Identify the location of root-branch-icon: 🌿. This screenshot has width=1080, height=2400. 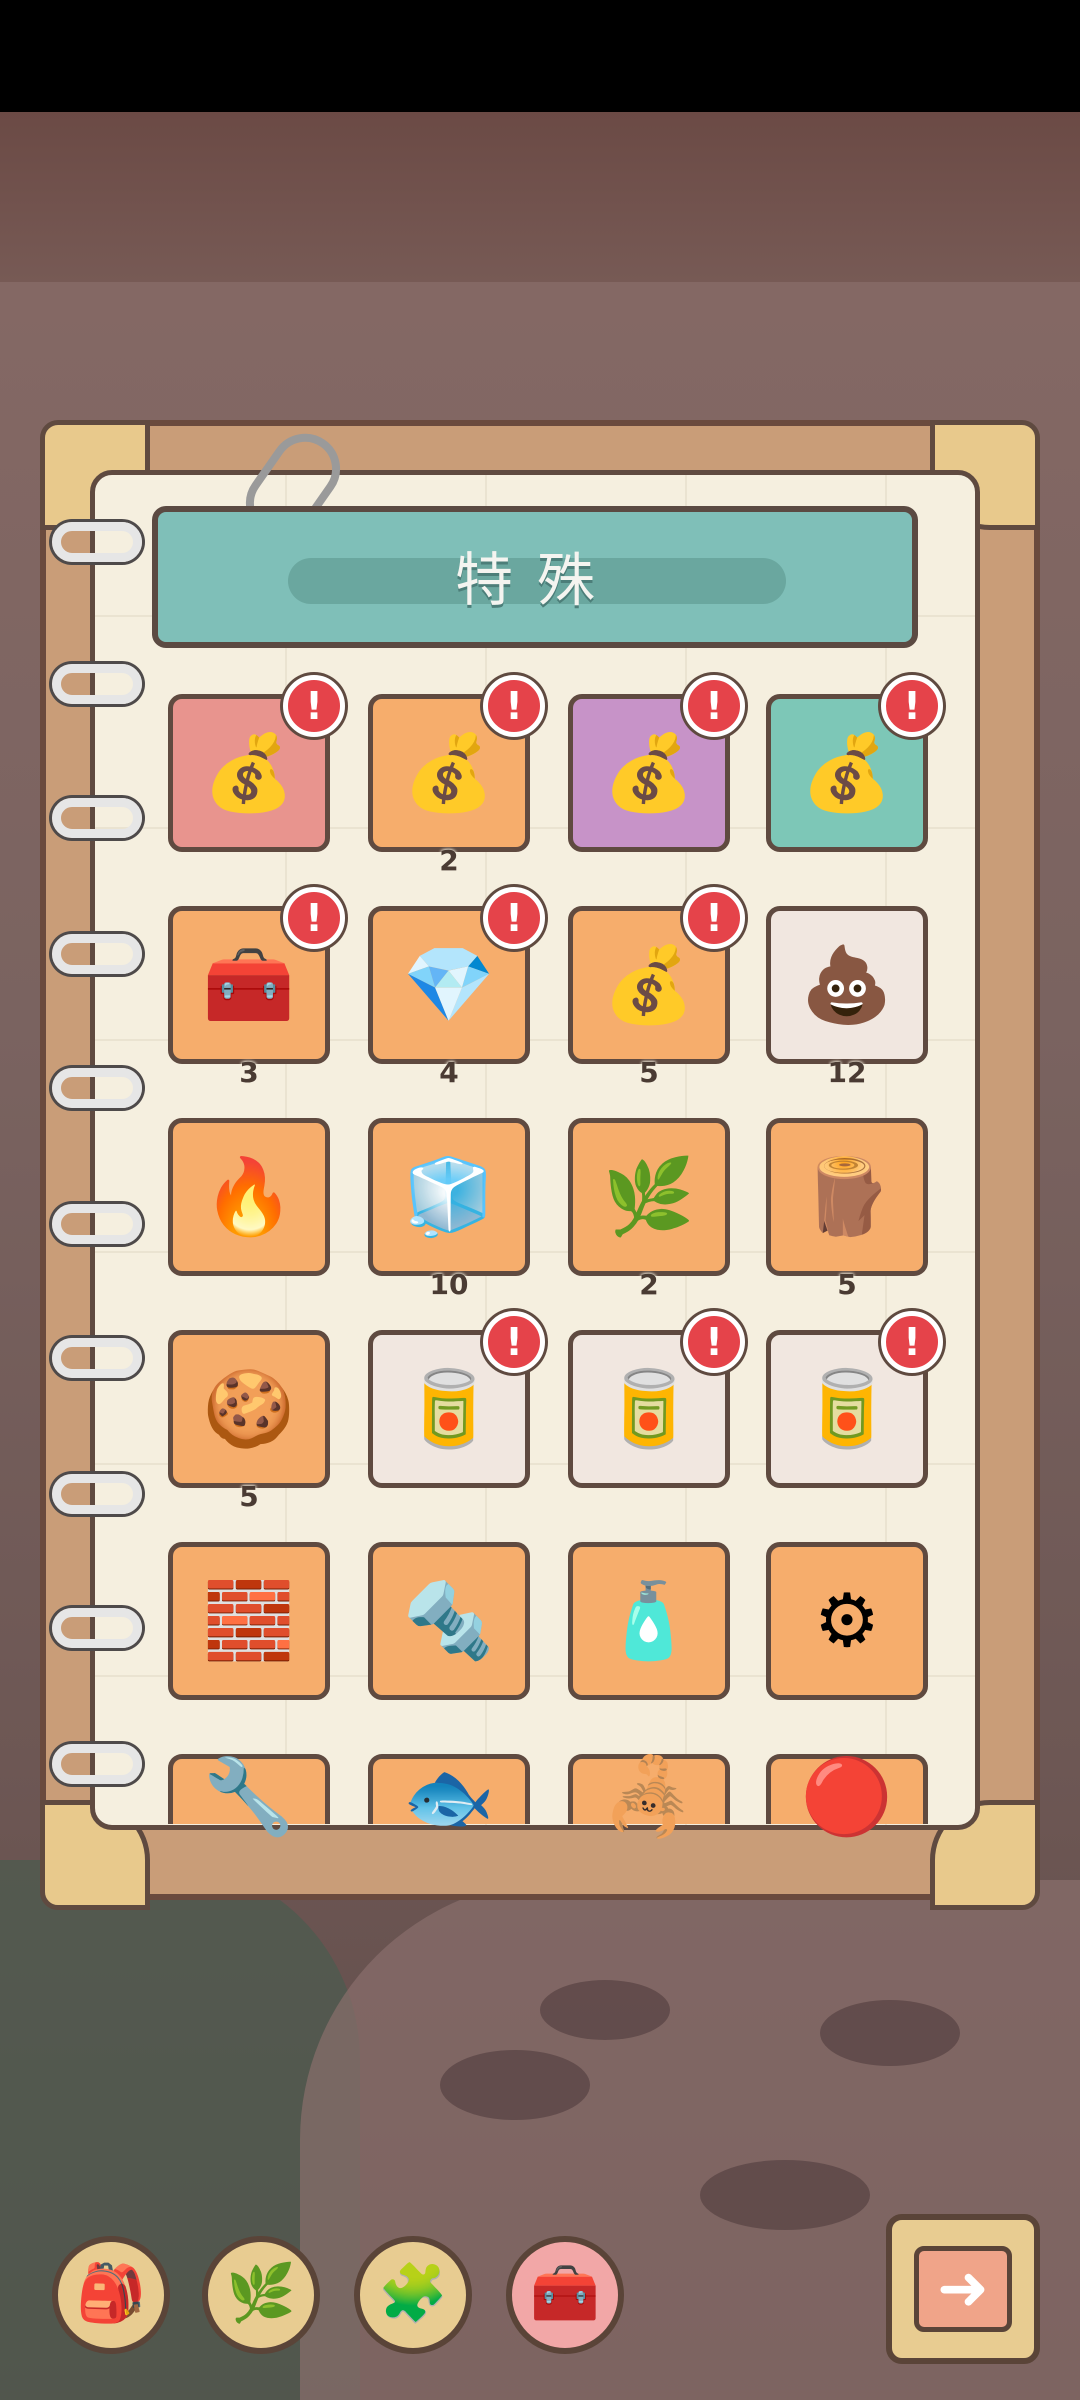
(649, 1197).